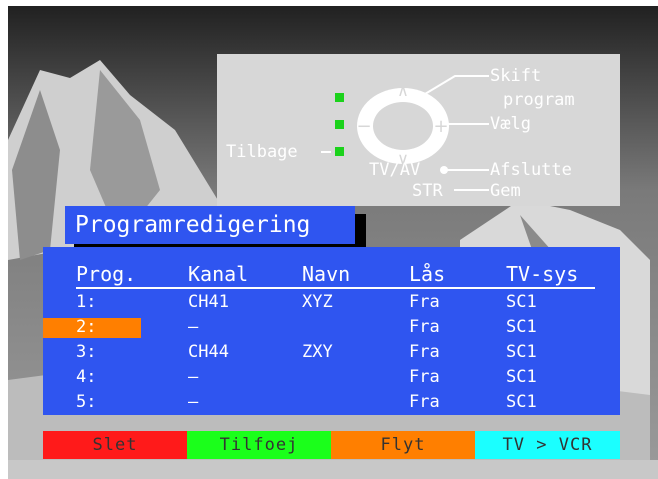 The width and height of the screenshot is (658, 479). I want to click on header-divider, so click(335, 288).